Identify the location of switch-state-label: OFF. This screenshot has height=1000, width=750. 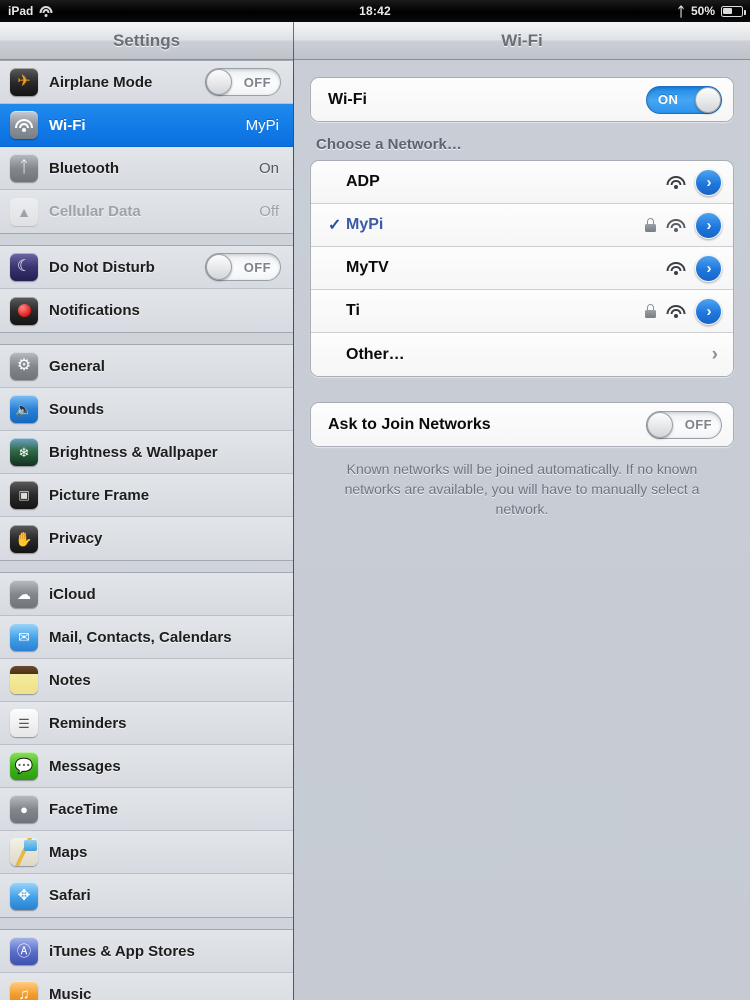
(257, 267).